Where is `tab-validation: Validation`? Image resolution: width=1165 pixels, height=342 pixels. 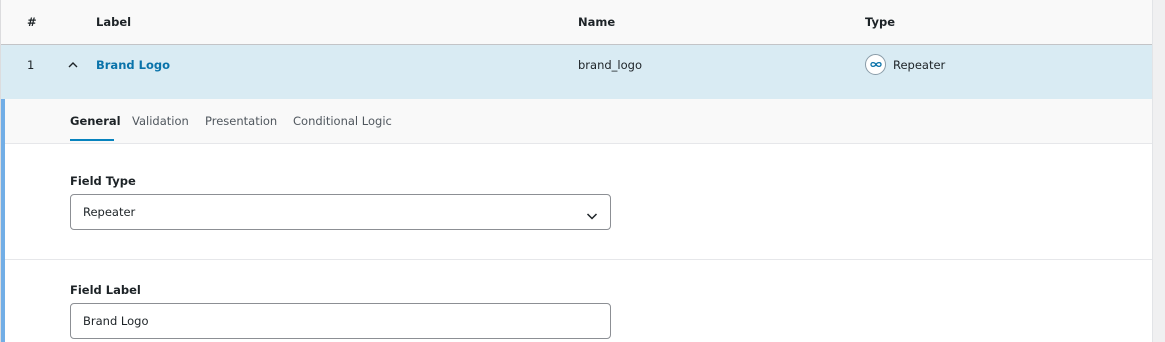
tab-validation: Validation is located at coordinates (160, 121).